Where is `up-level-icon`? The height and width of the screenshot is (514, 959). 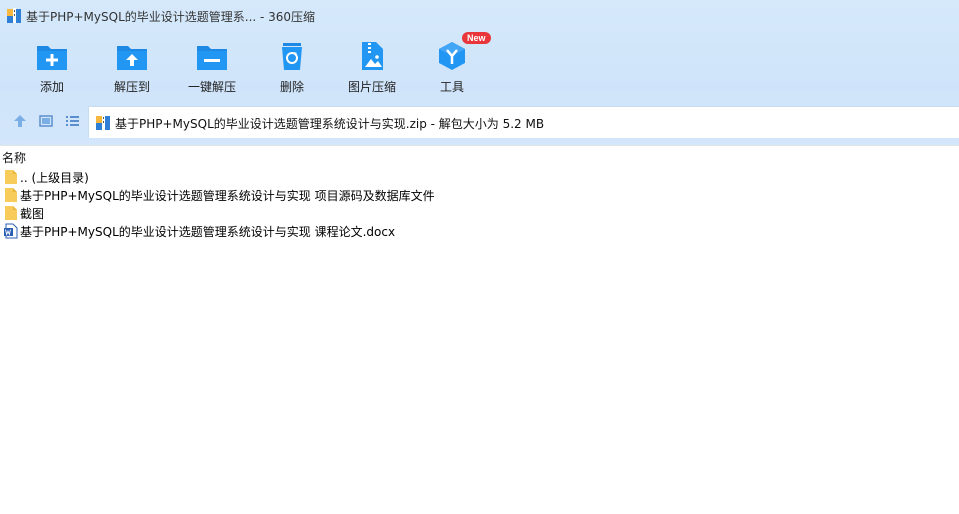
up-level-icon is located at coordinates (20, 121).